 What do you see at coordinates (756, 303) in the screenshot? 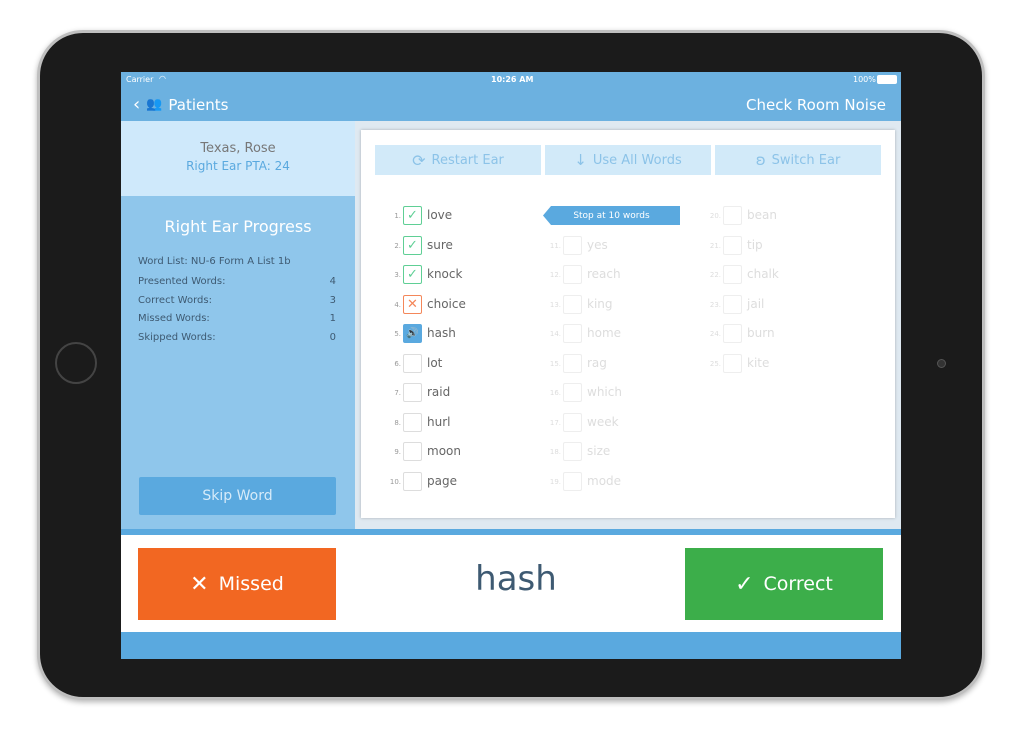
I see `word-label: jail` at bounding box center [756, 303].